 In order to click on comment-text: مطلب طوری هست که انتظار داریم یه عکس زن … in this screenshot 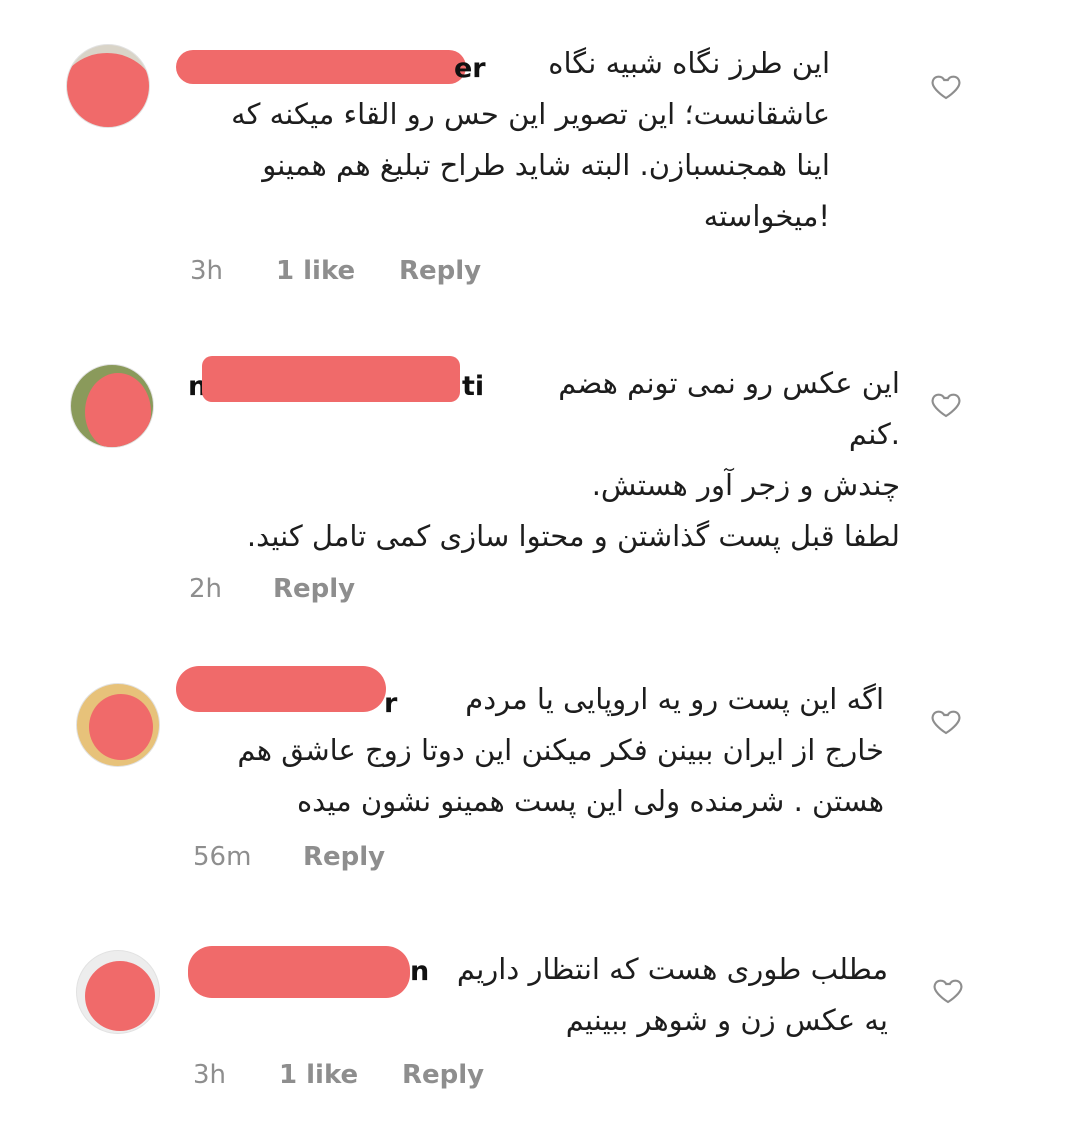, I will do `click(672, 994)`.